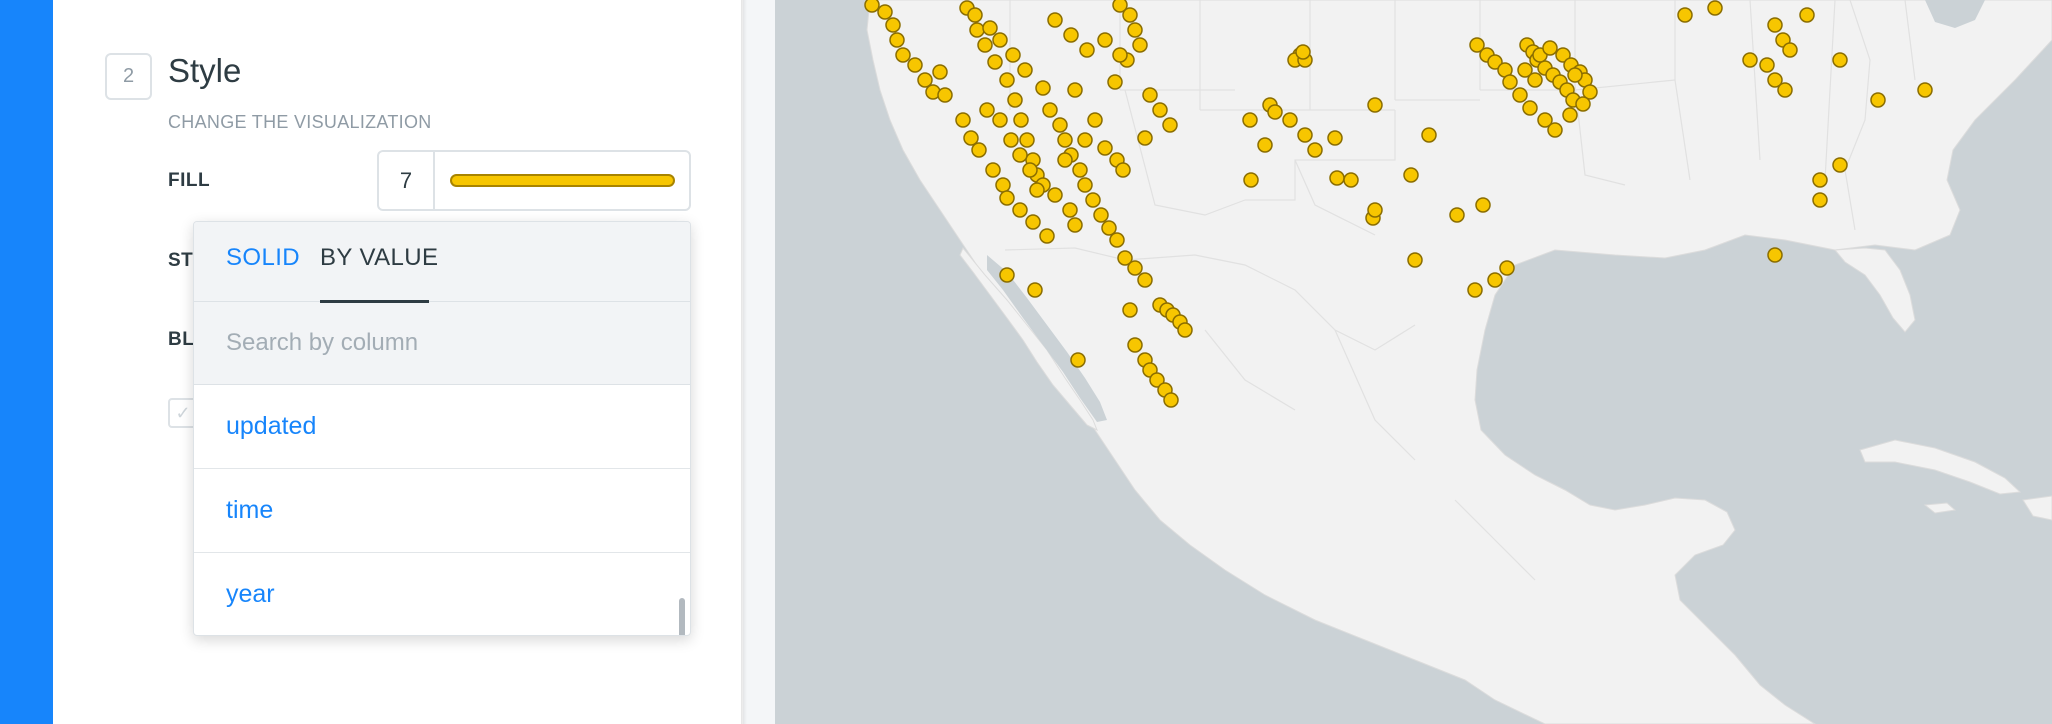 The width and height of the screenshot is (2052, 724). Describe the element at coordinates (682, 616) in the screenshot. I see `dropdown-scrollbar` at that location.